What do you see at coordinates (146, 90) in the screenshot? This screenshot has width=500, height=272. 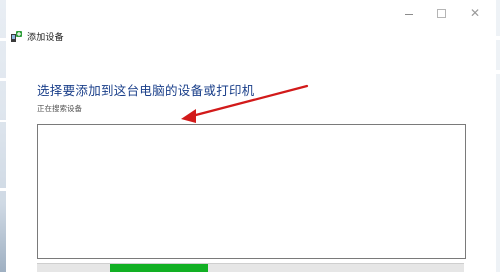 I see `page-heading: 选择要添加到这台电脑的设备或打印机` at bounding box center [146, 90].